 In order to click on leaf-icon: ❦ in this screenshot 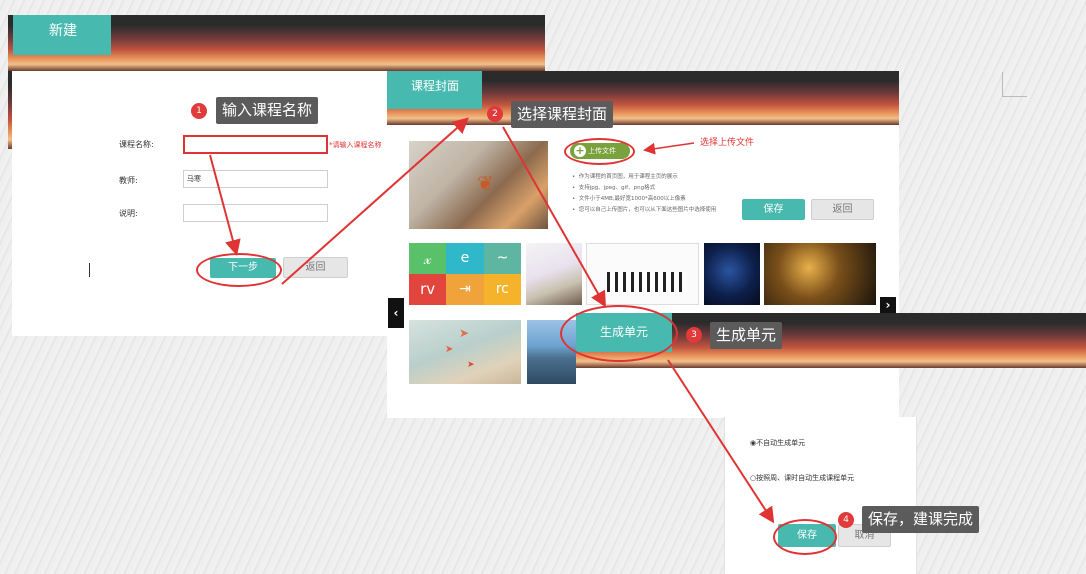, I will do `click(485, 183)`.